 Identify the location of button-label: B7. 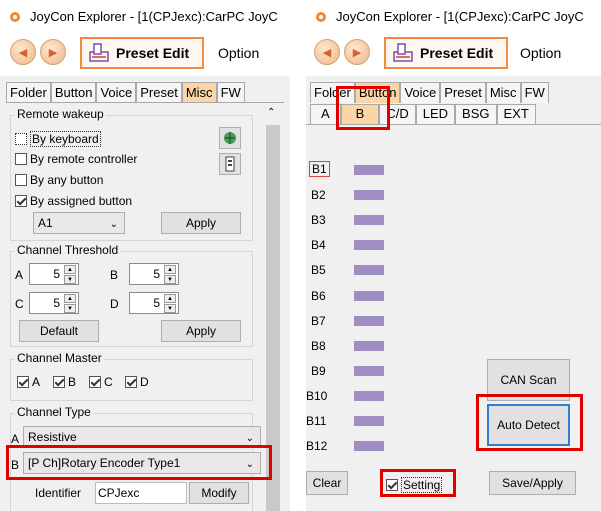
(318, 321).